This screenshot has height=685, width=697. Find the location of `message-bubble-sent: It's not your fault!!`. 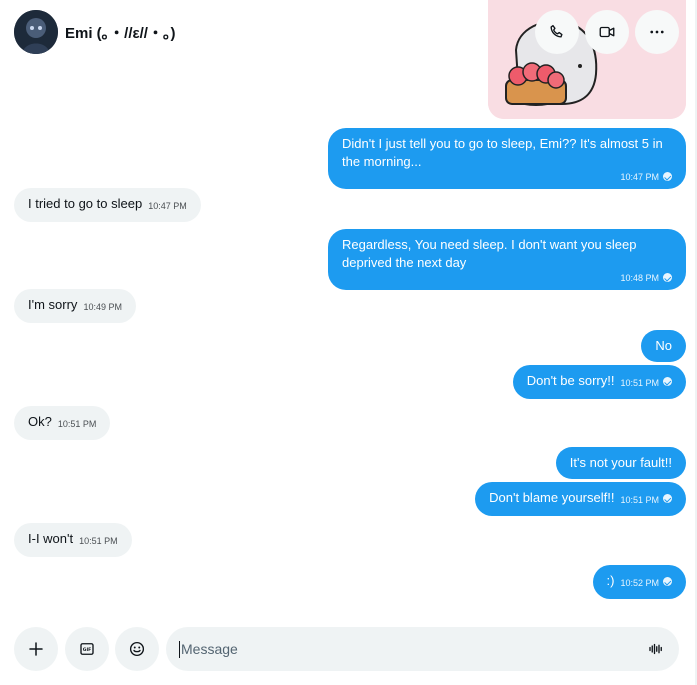

message-bubble-sent: It's not your fault!! is located at coordinates (620, 463).